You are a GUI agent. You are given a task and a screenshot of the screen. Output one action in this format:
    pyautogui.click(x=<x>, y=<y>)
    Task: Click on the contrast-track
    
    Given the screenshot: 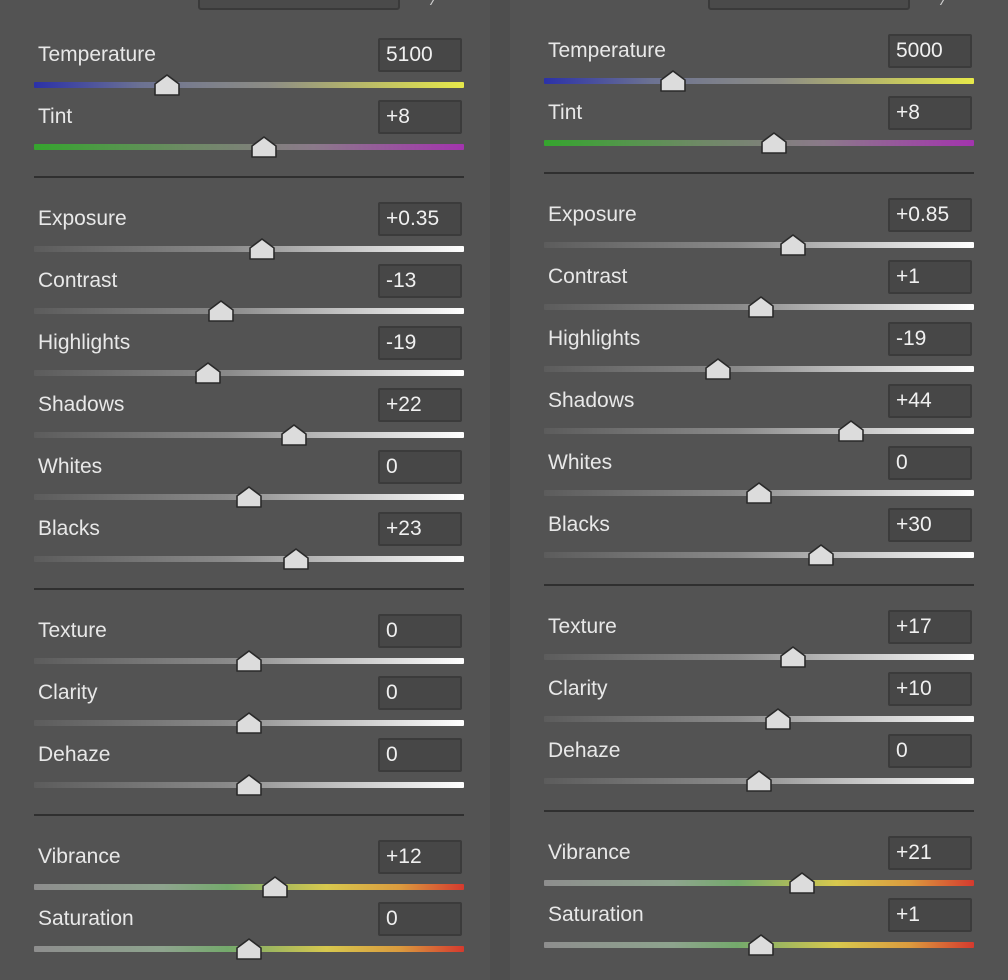 What is the action you would take?
    pyautogui.click(x=249, y=311)
    